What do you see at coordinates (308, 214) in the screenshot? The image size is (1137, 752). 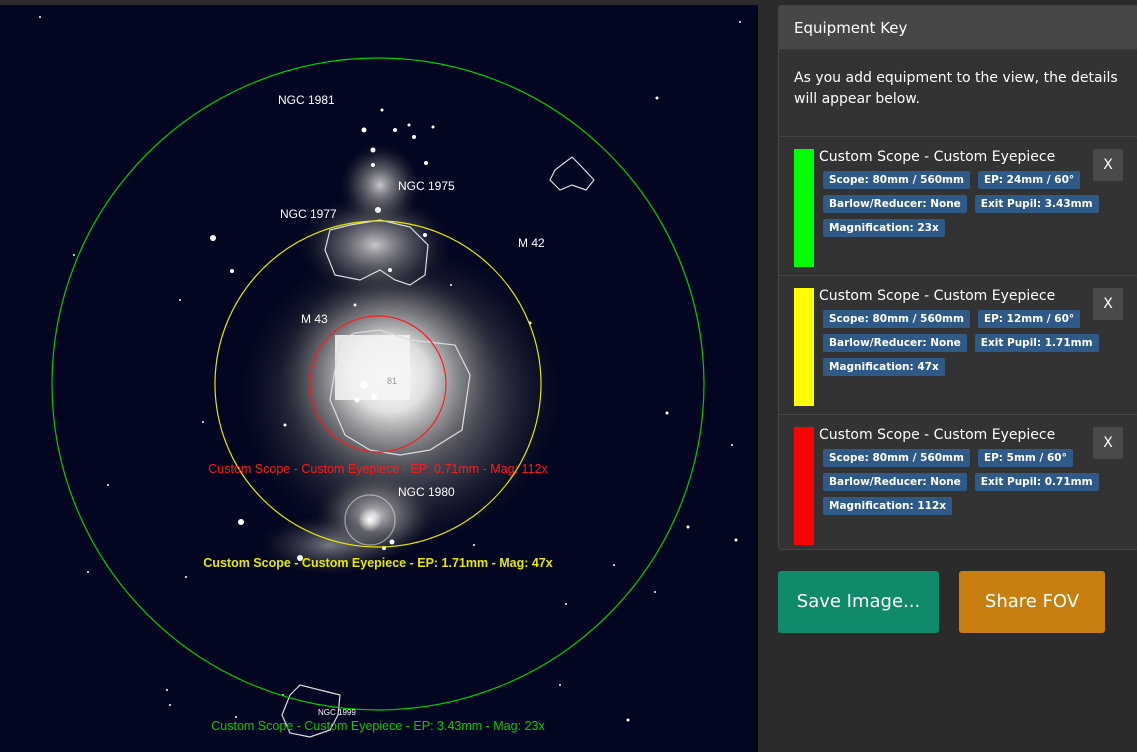 I see `label-ngc1977: NGC 1977` at bounding box center [308, 214].